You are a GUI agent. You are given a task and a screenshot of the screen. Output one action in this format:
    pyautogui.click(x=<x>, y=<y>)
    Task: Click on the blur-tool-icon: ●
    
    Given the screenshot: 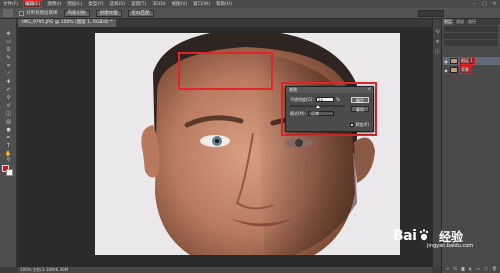 What is the action you would take?
    pyautogui.click(x=8, y=130)
    